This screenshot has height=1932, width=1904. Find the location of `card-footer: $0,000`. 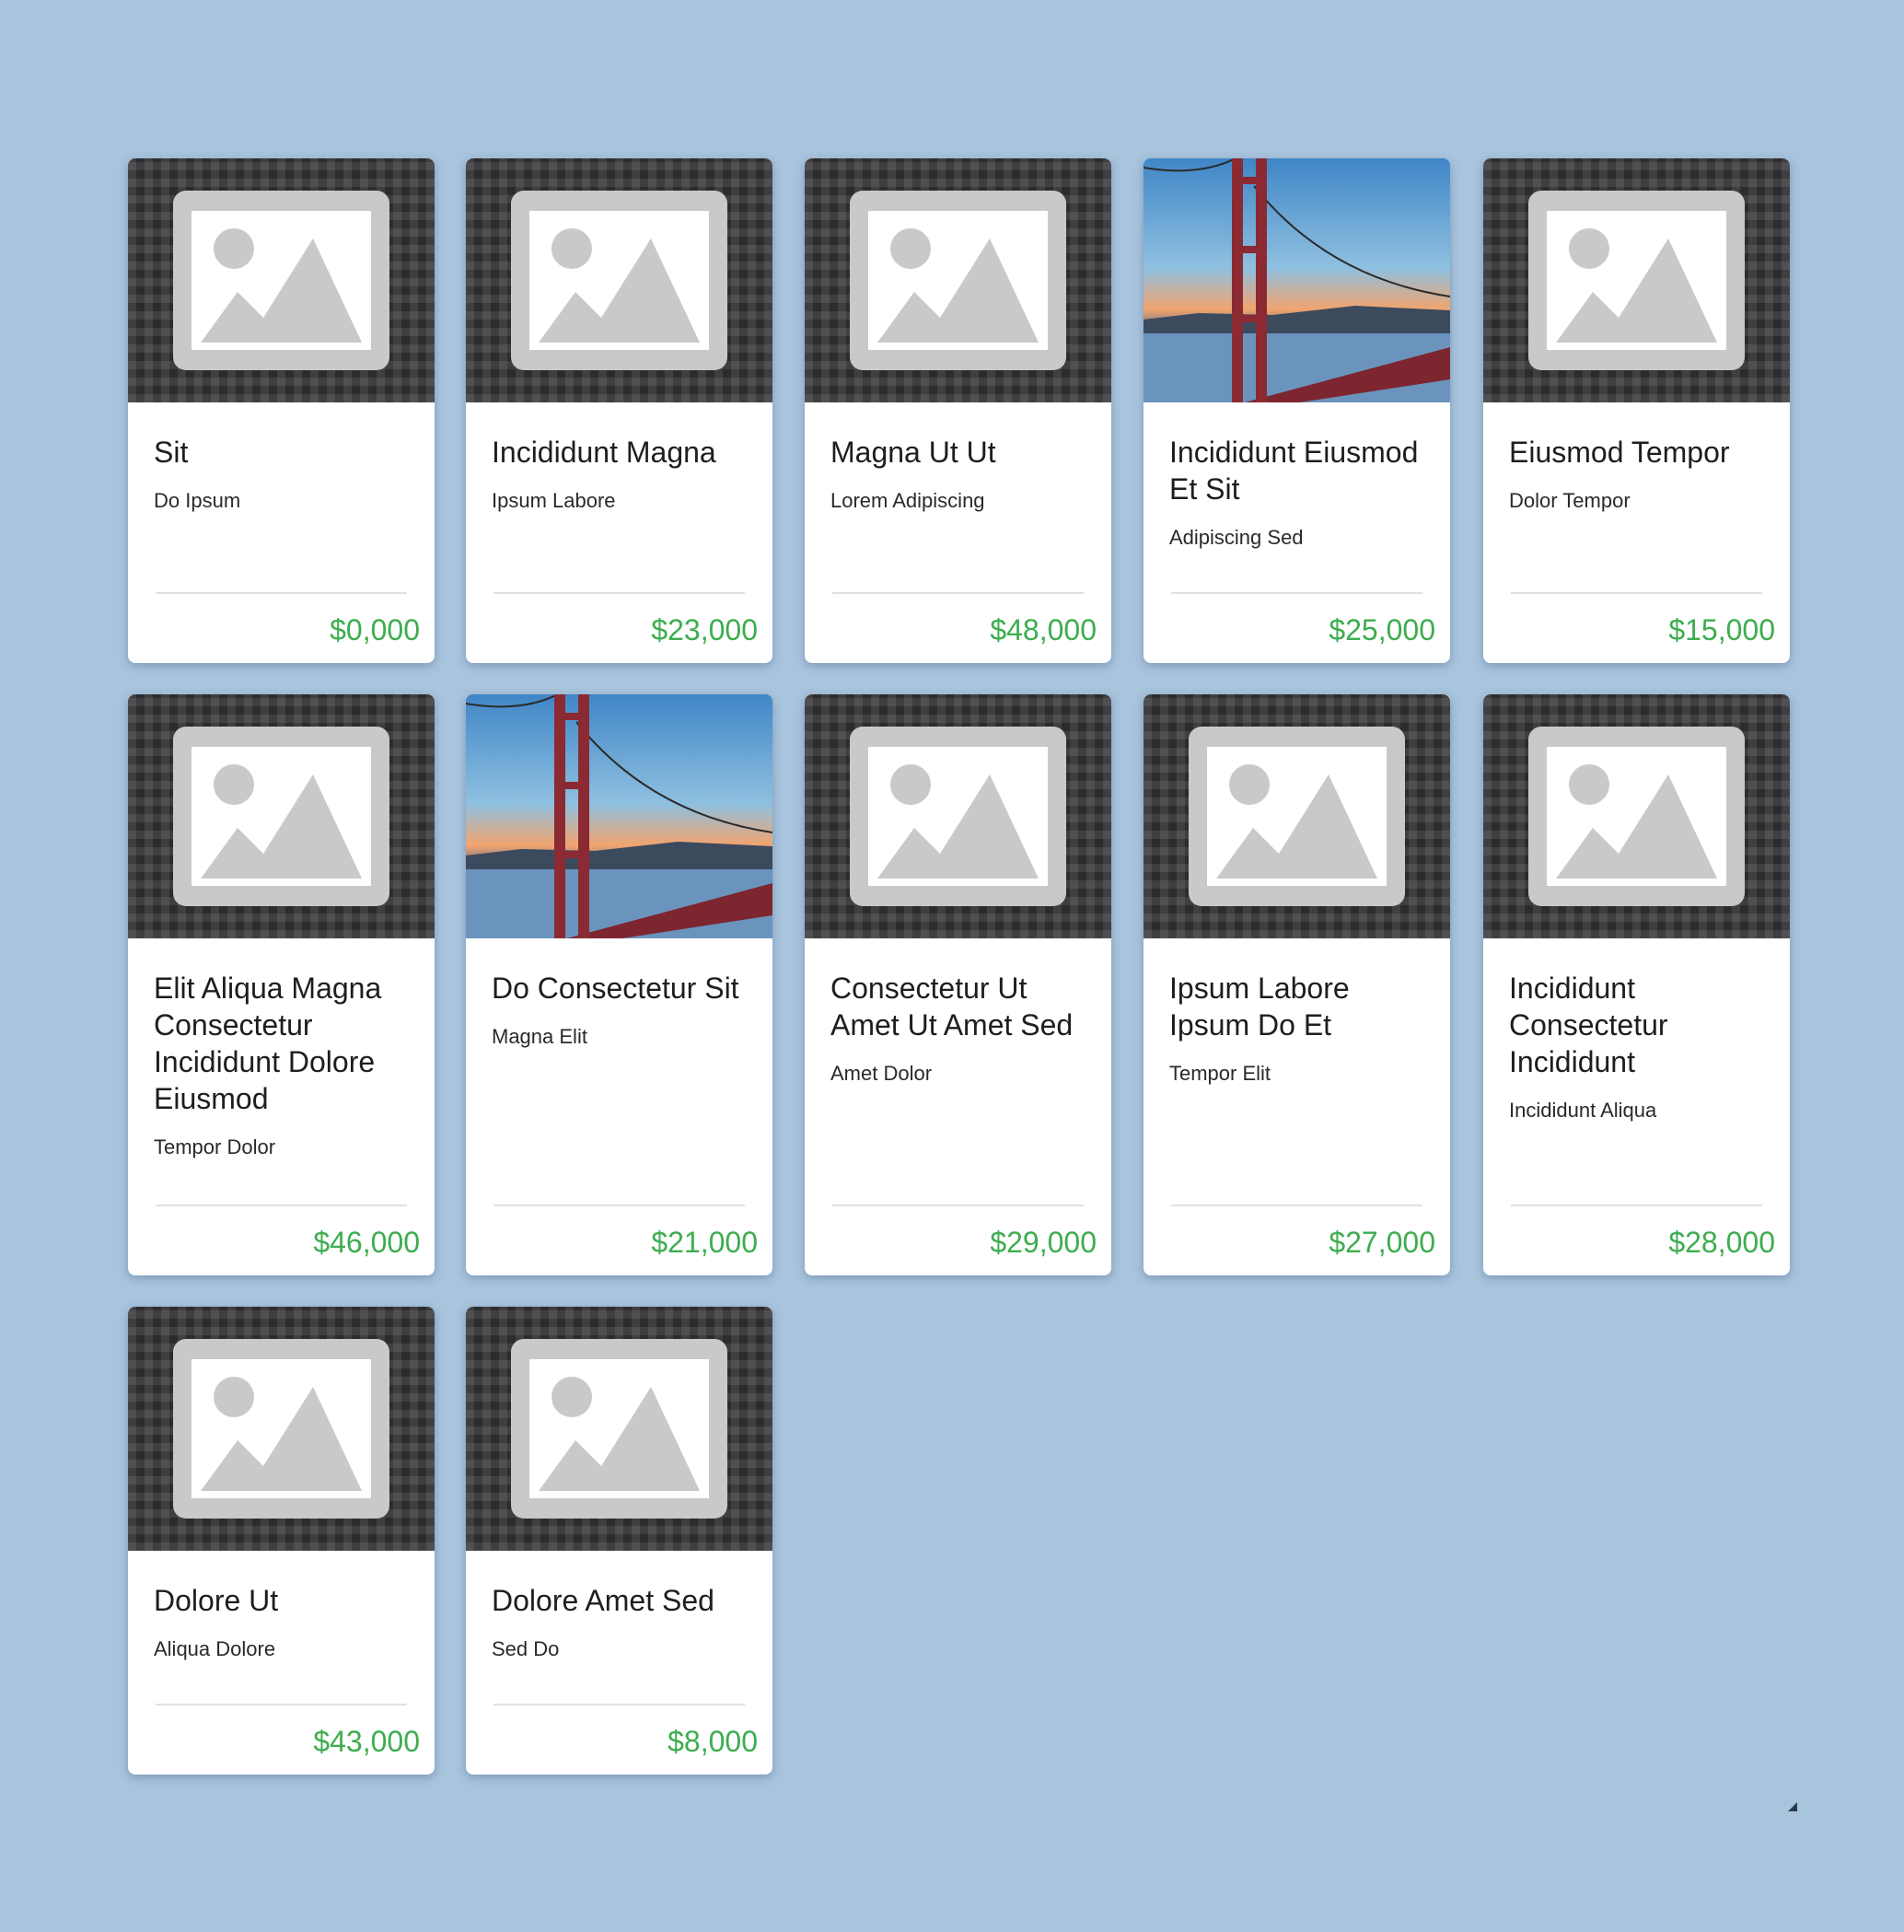

card-footer: $0,000 is located at coordinates (281, 627).